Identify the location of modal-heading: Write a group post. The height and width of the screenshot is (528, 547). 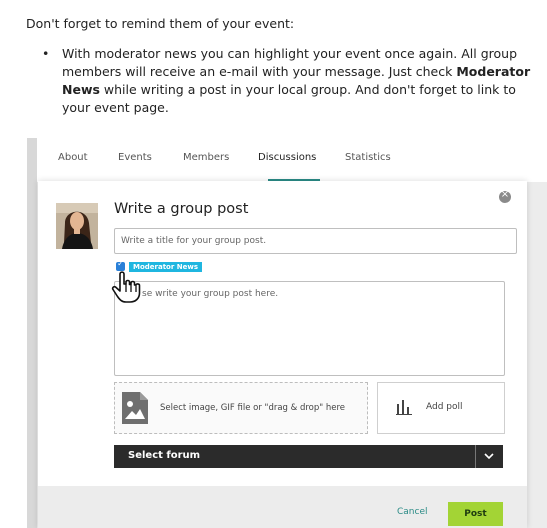
(181, 209).